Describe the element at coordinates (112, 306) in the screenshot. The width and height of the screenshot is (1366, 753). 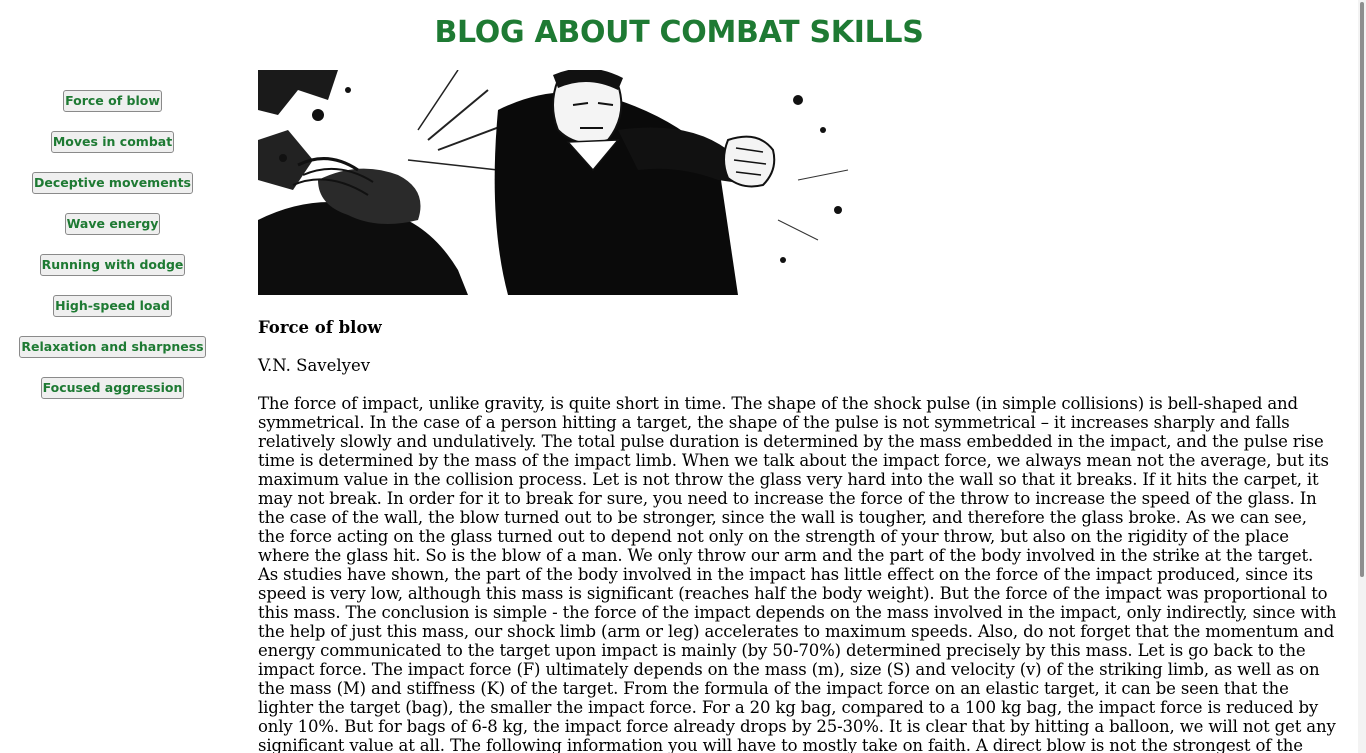
I see `nav-button-high-speed-load: High-speed load` at that location.